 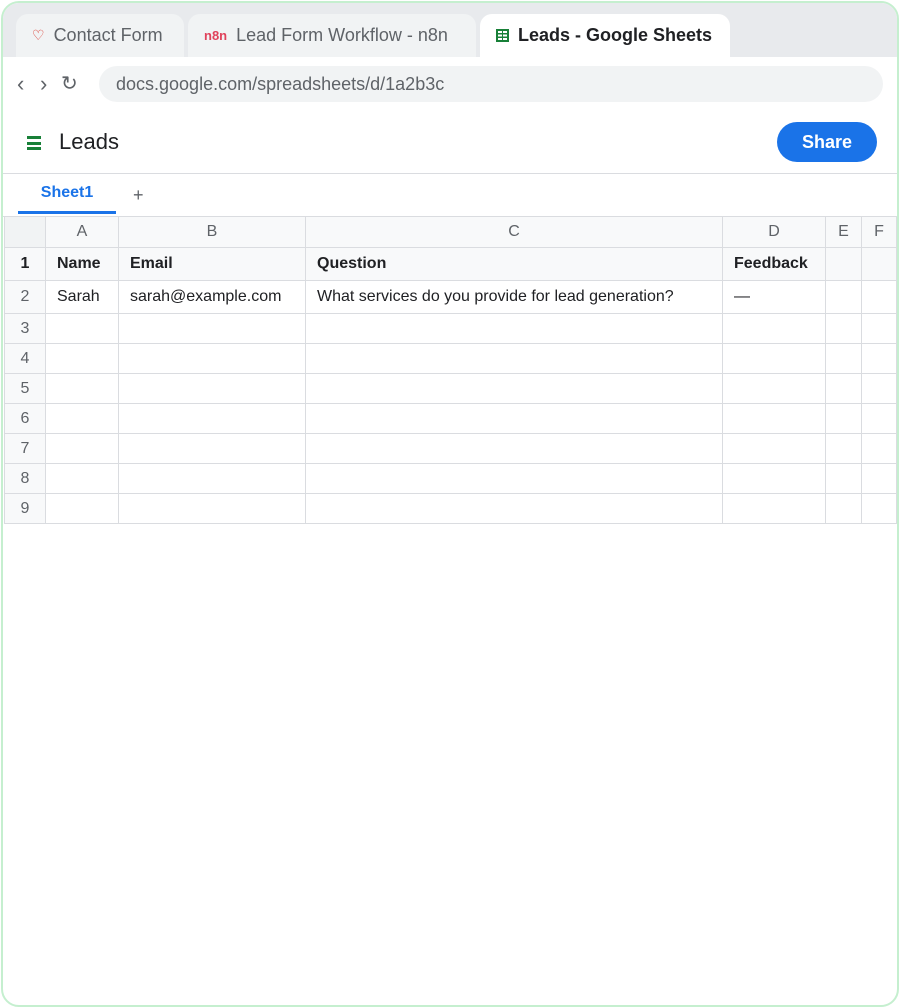 I want to click on column-header-row: A B C D E F, so click(x=450, y=232).